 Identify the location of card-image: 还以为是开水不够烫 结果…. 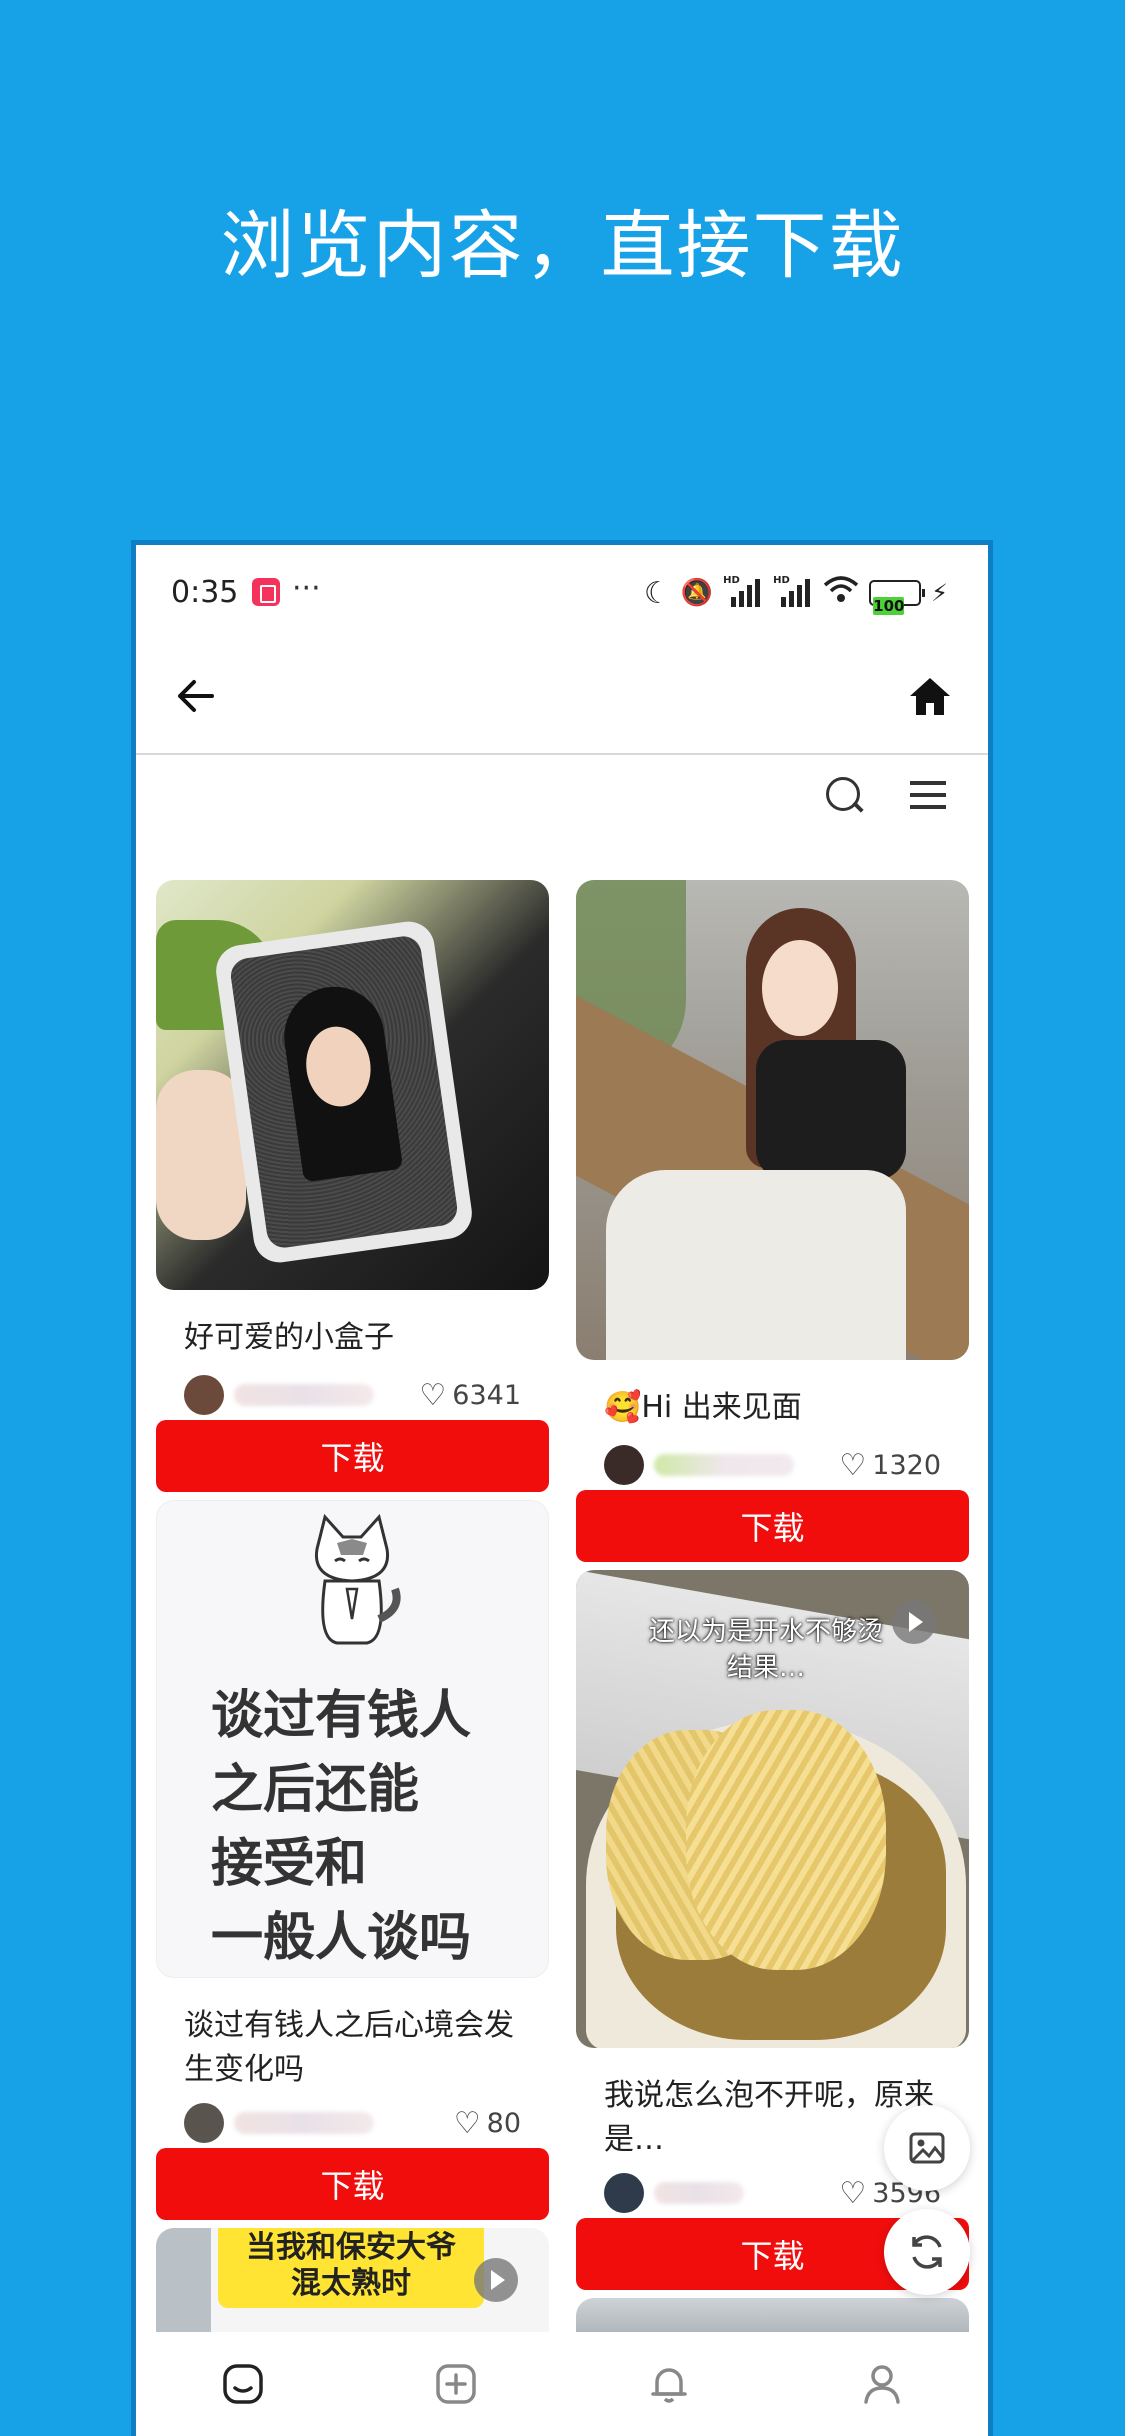
(772, 1809).